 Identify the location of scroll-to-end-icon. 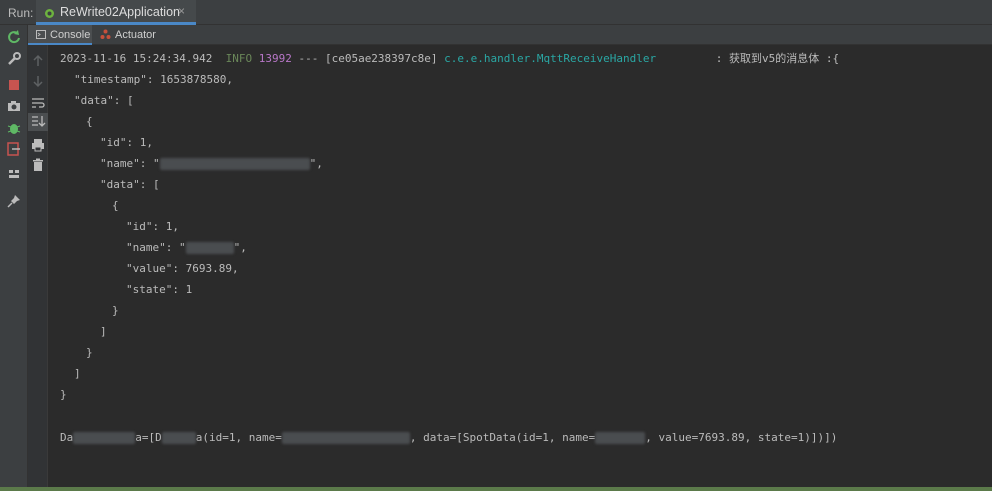
(38, 122).